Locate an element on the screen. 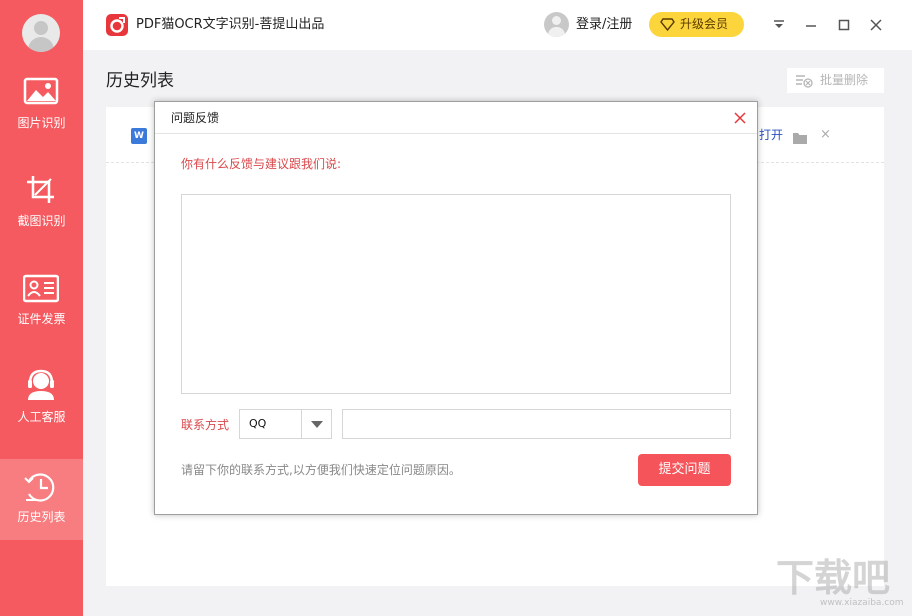 Image resolution: width=912 pixels, height=616 pixels. close-window-button is located at coordinates (876, 25).